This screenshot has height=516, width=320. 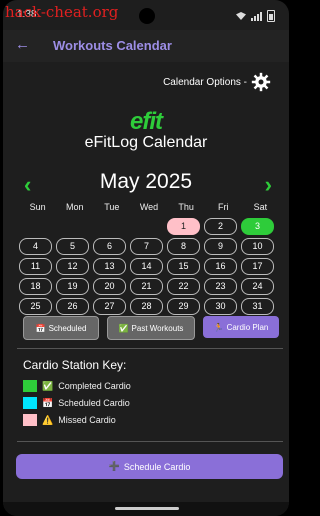 What do you see at coordinates (186, 207) in the screenshot?
I see `weekday-thu: Thu` at bounding box center [186, 207].